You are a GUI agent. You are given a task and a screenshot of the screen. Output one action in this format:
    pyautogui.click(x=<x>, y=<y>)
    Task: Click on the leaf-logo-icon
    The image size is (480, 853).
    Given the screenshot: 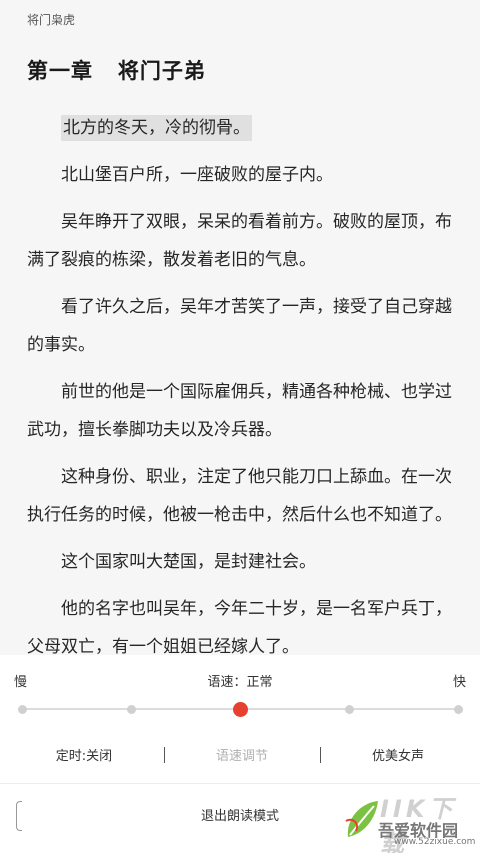 What is the action you would take?
    pyautogui.click(x=361, y=819)
    